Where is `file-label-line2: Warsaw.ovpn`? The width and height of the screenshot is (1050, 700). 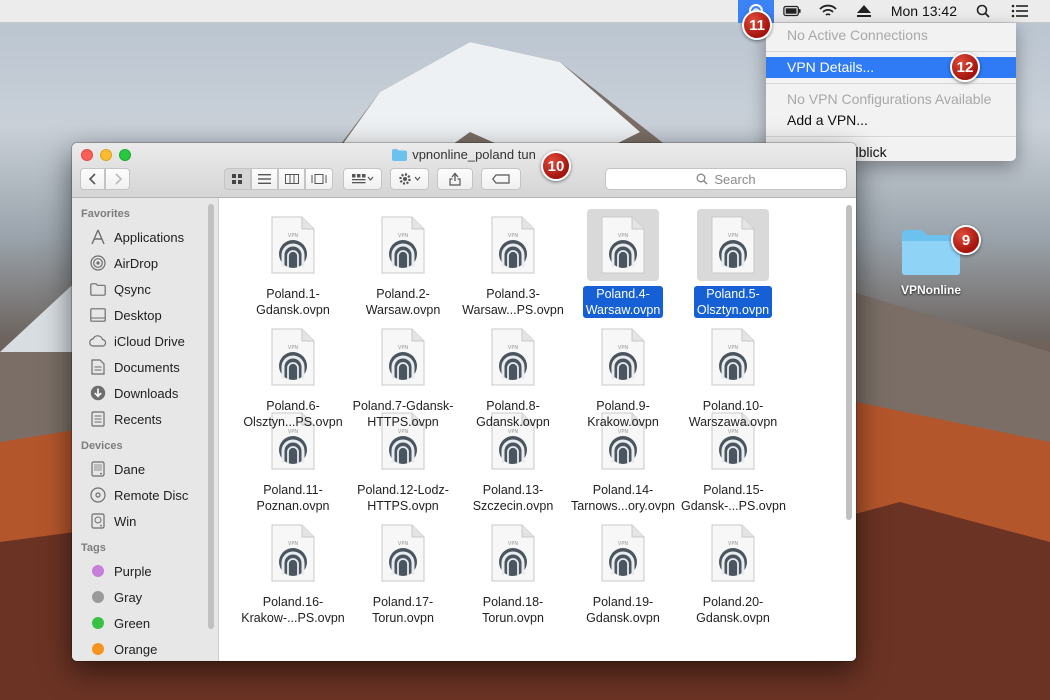 file-label-line2: Warsaw.ovpn is located at coordinates (403, 310).